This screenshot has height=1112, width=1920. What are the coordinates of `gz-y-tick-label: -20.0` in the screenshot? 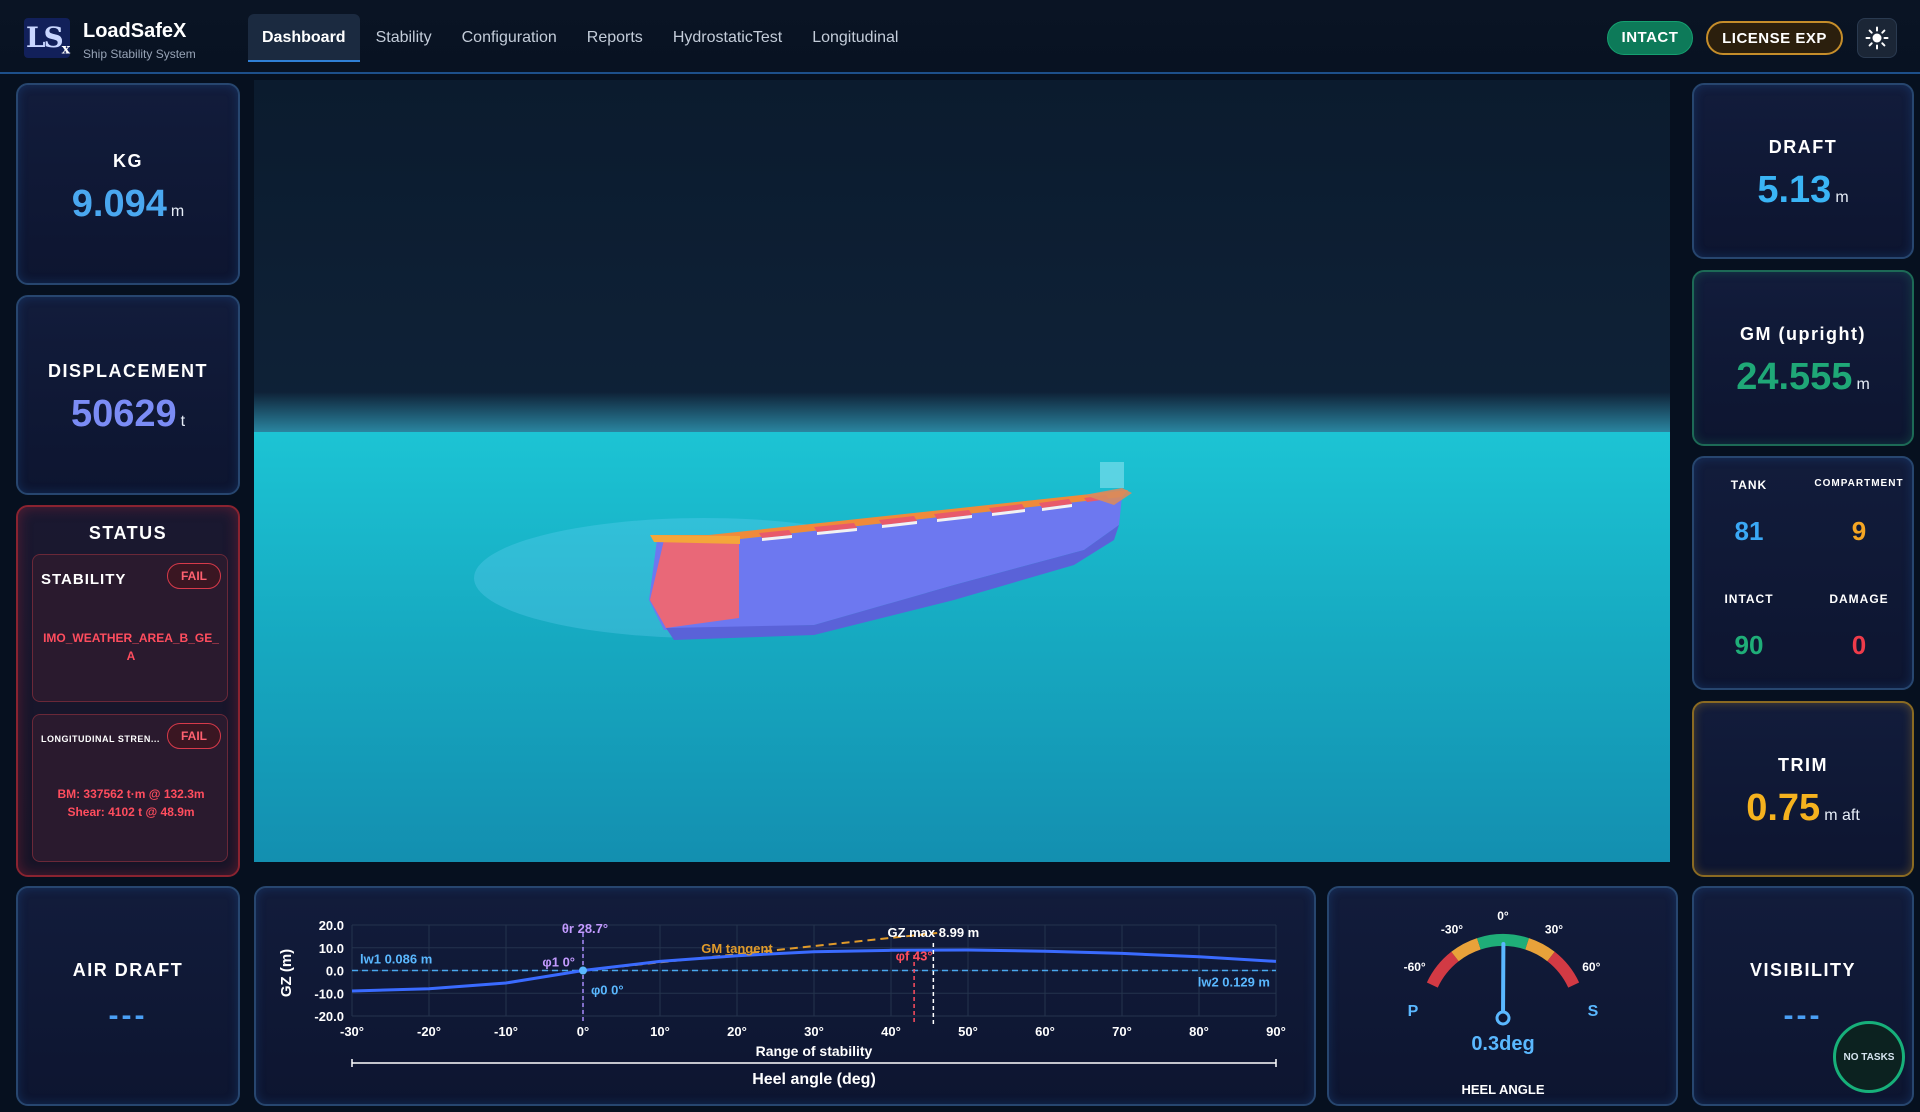 It's located at (329, 1016).